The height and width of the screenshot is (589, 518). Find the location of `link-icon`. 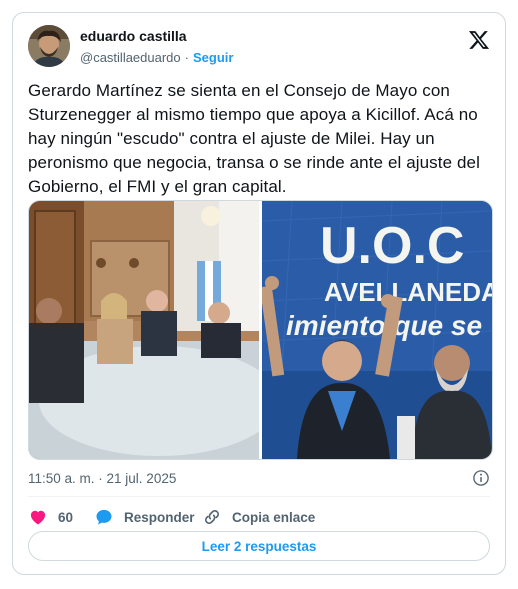

link-icon is located at coordinates (212, 517).